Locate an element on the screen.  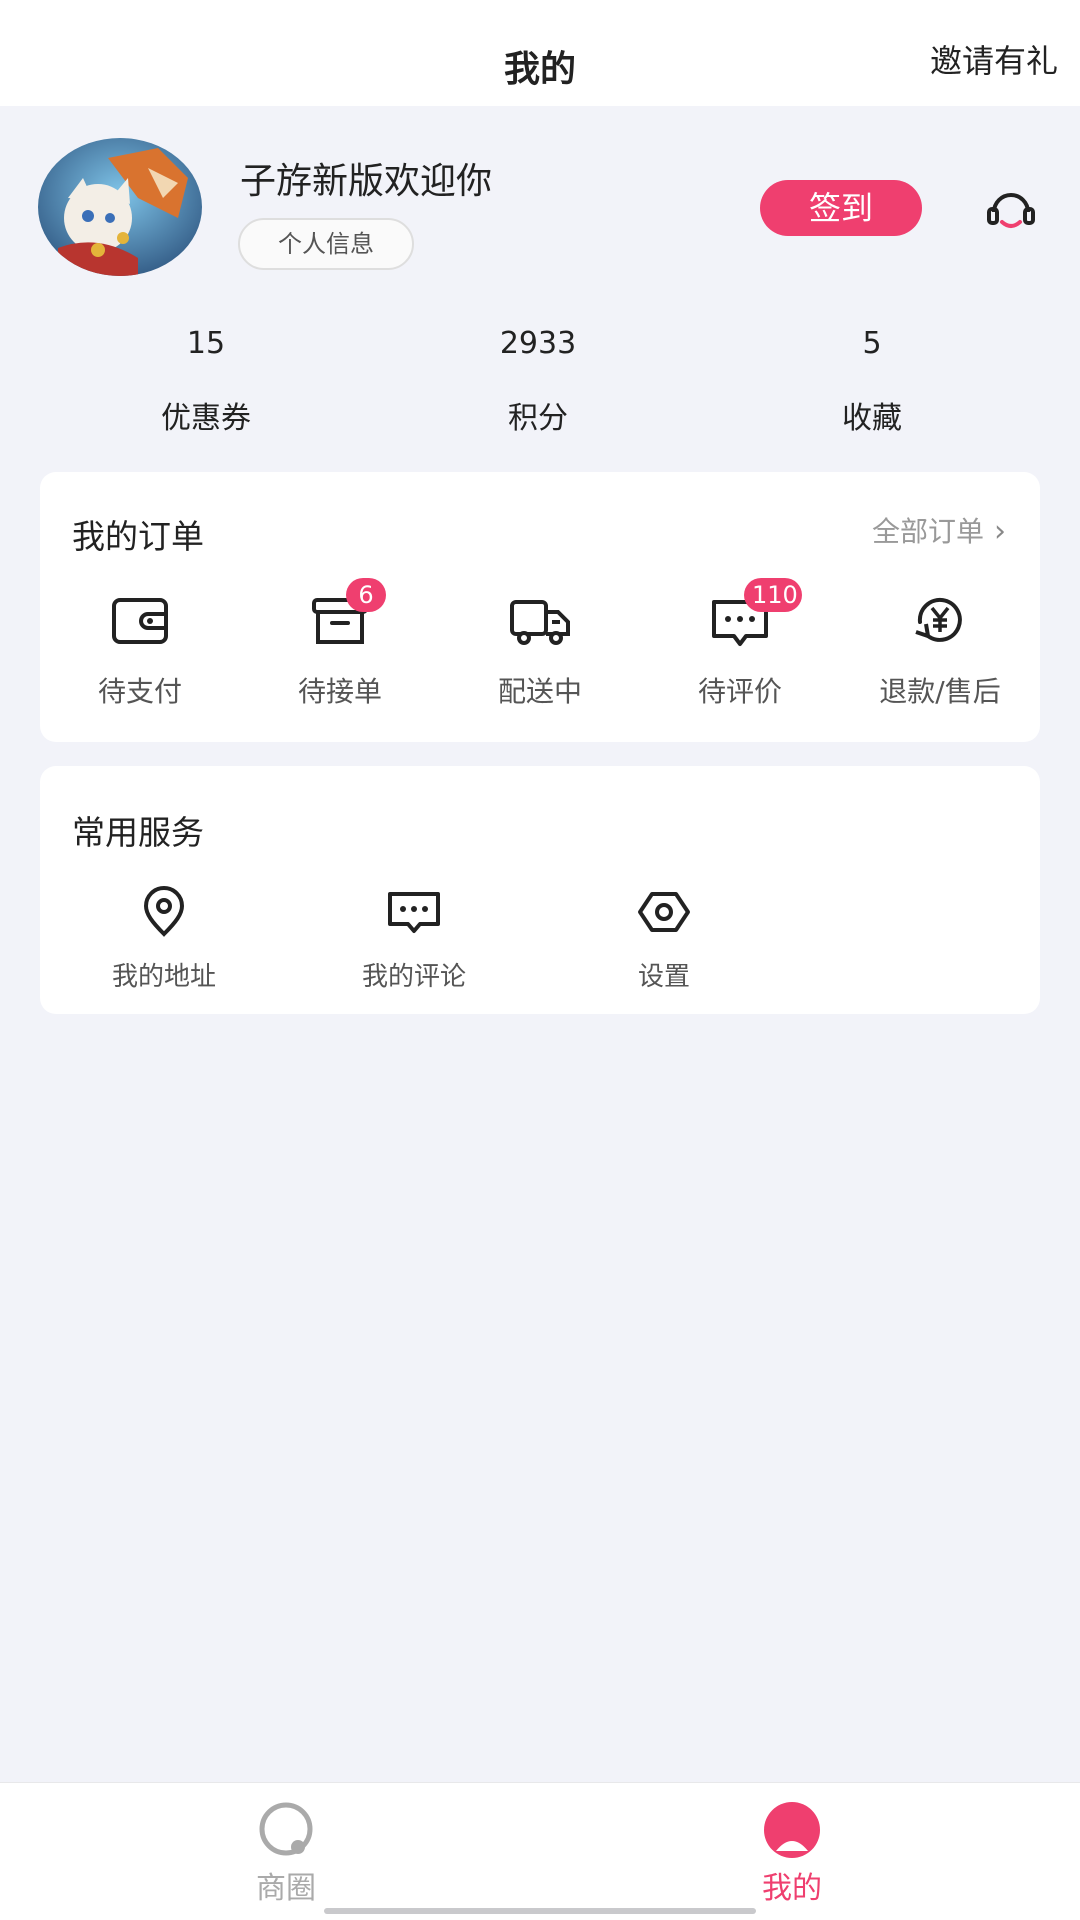
service-label: 设置 is located at coordinates (663, 977).